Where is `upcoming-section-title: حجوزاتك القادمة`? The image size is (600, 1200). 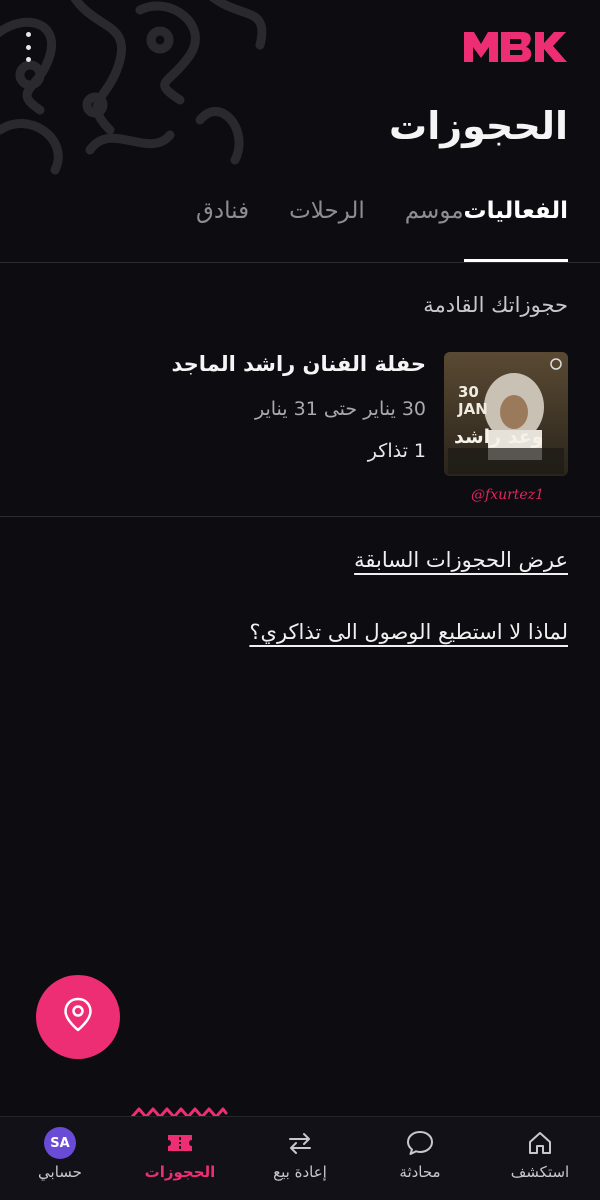
upcoming-section-title: حجوزاتك القادمة is located at coordinates (495, 305).